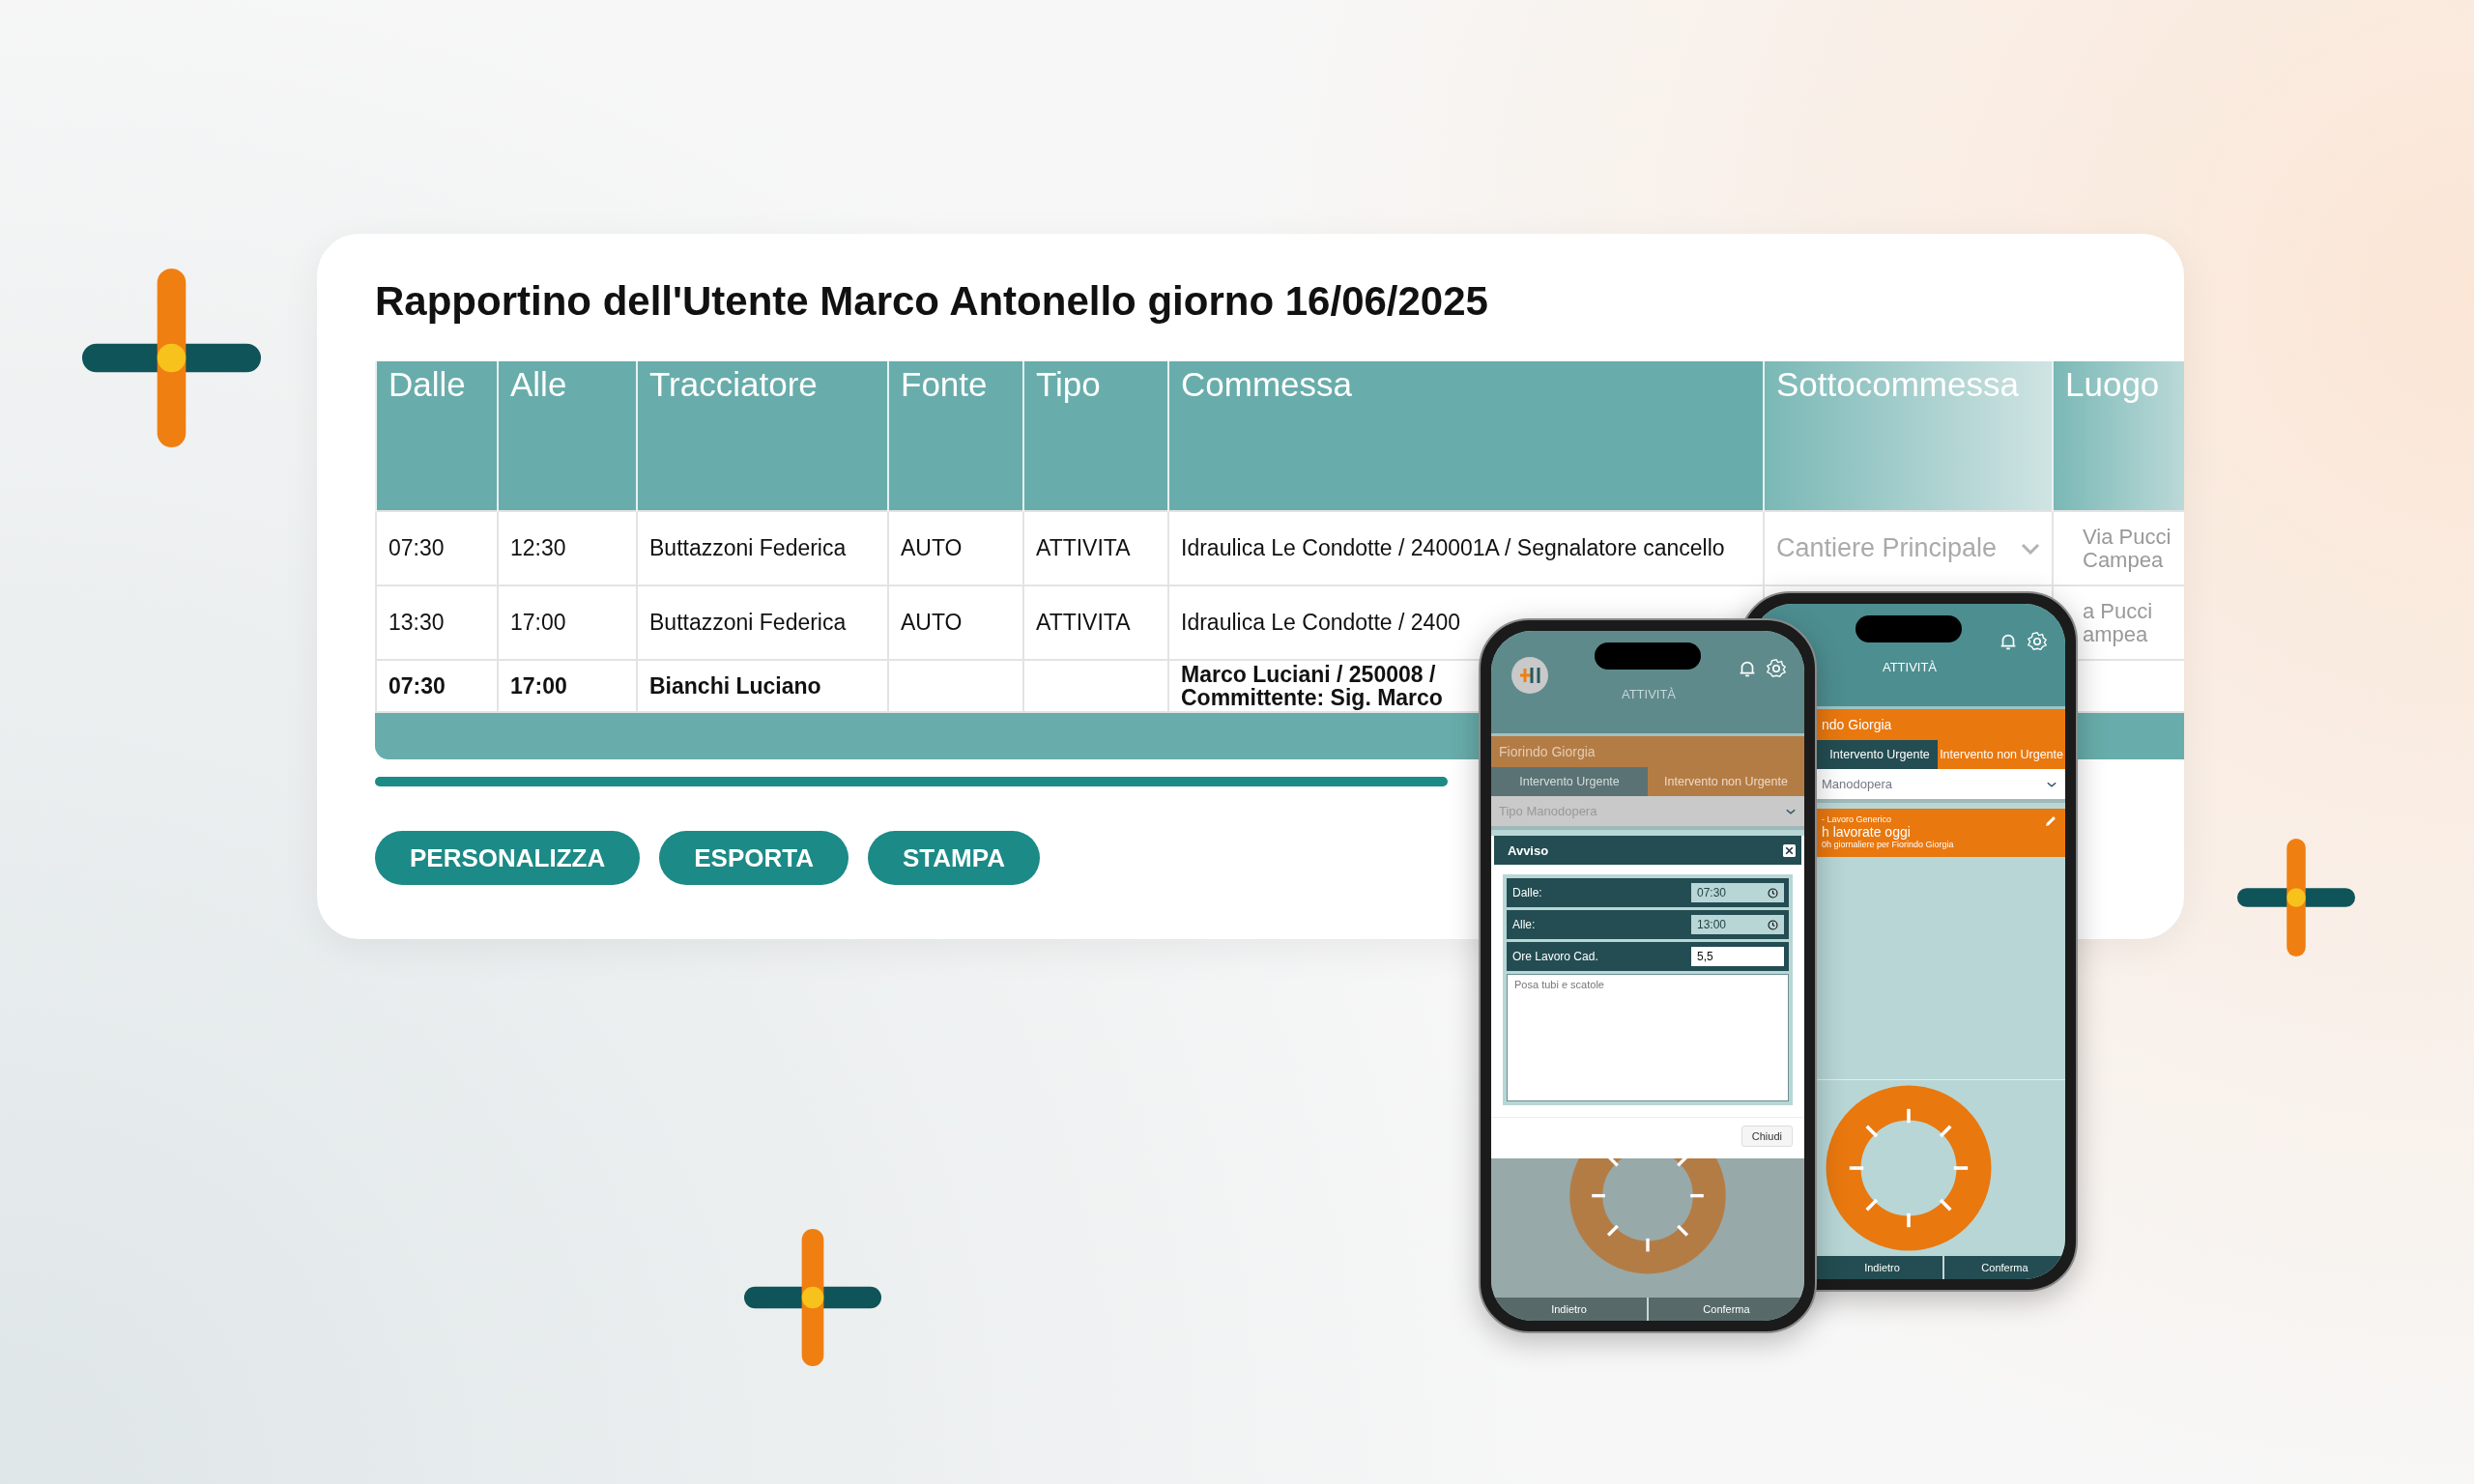  I want to click on field-label: Dalle:, so click(1527, 893).